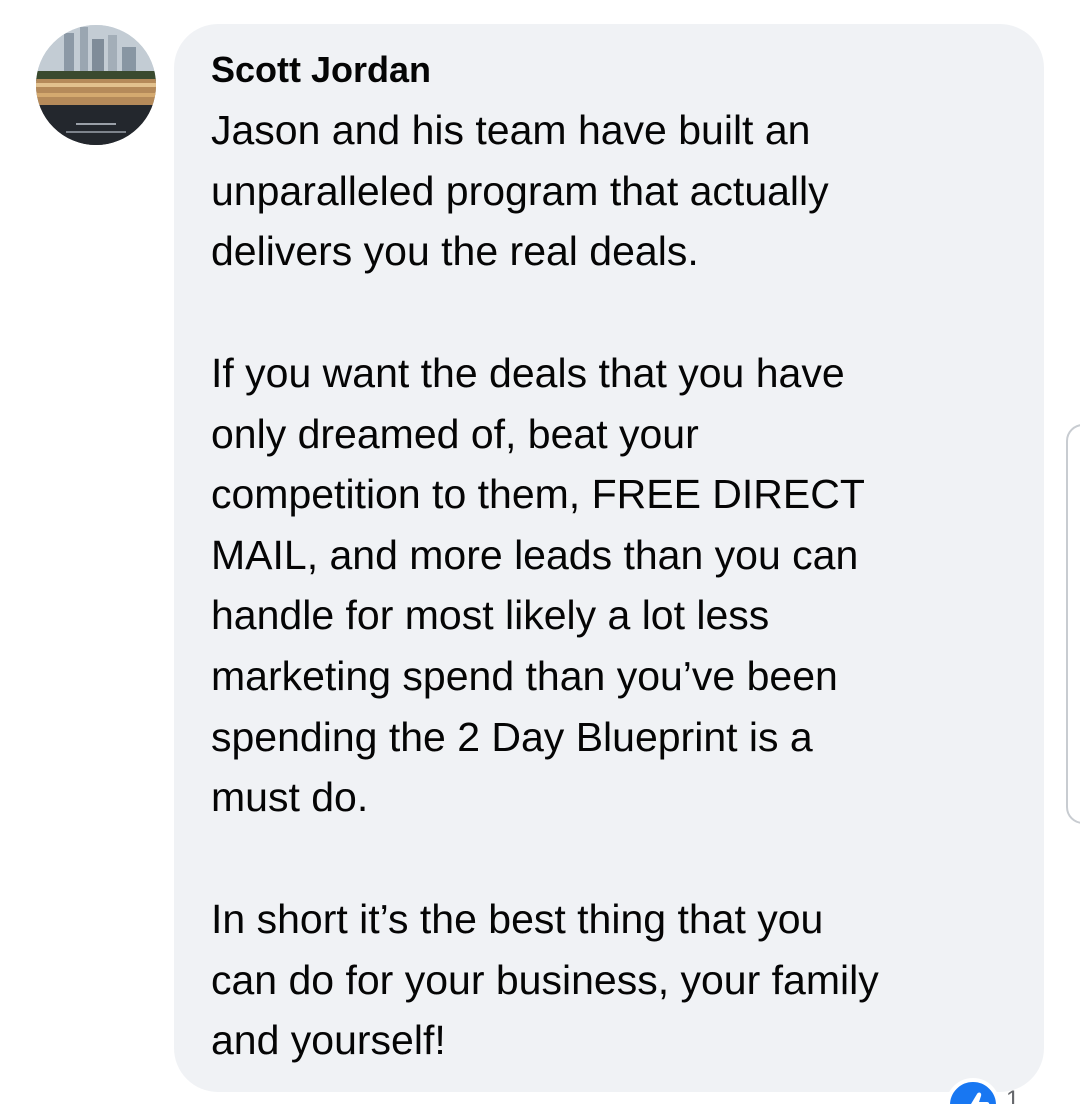 The height and width of the screenshot is (1104, 1080). Describe the element at coordinates (511, 130) in the screenshot. I see `comment-line: Jason and his team have built an` at that location.